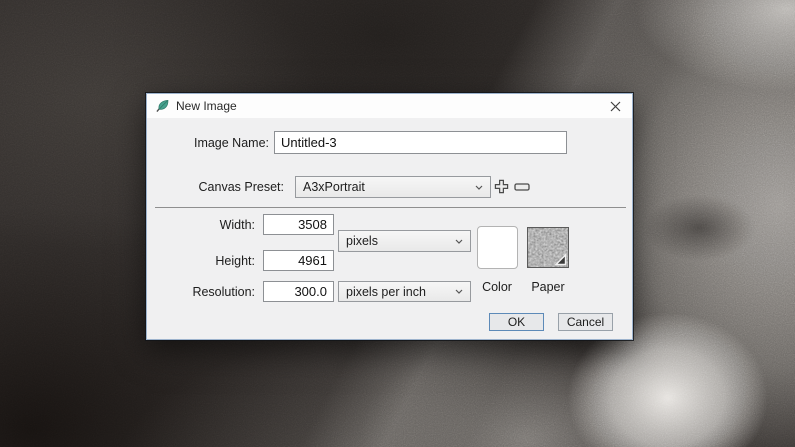 Image resolution: width=795 pixels, height=447 pixels. What do you see at coordinates (386, 291) in the screenshot?
I see `resolution-unit-value: pixels per inch` at bounding box center [386, 291].